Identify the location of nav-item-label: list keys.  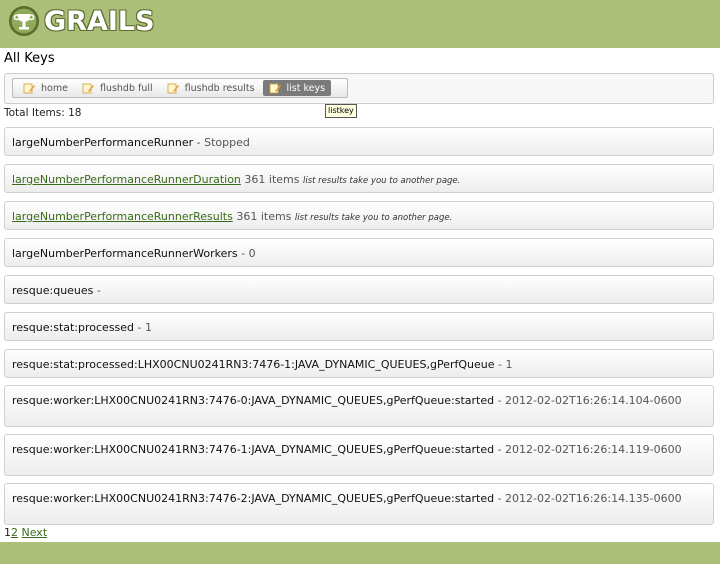
(306, 88).